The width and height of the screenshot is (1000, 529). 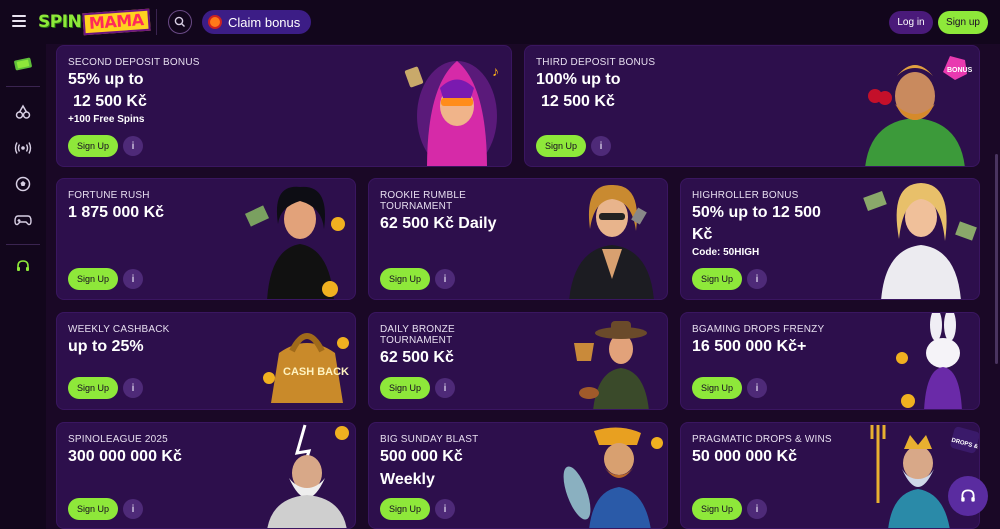 I want to click on card-headline: 50 000 000 Kč, so click(x=744, y=456).